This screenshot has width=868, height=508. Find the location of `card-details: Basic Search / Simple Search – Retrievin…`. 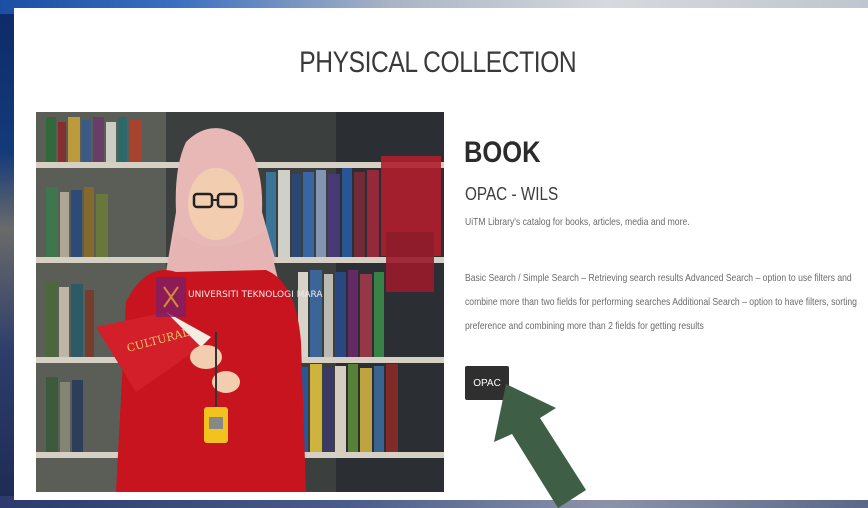

card-details: Basic Search / Simple Search – Retrievin… is located at coordinates (661, 302).